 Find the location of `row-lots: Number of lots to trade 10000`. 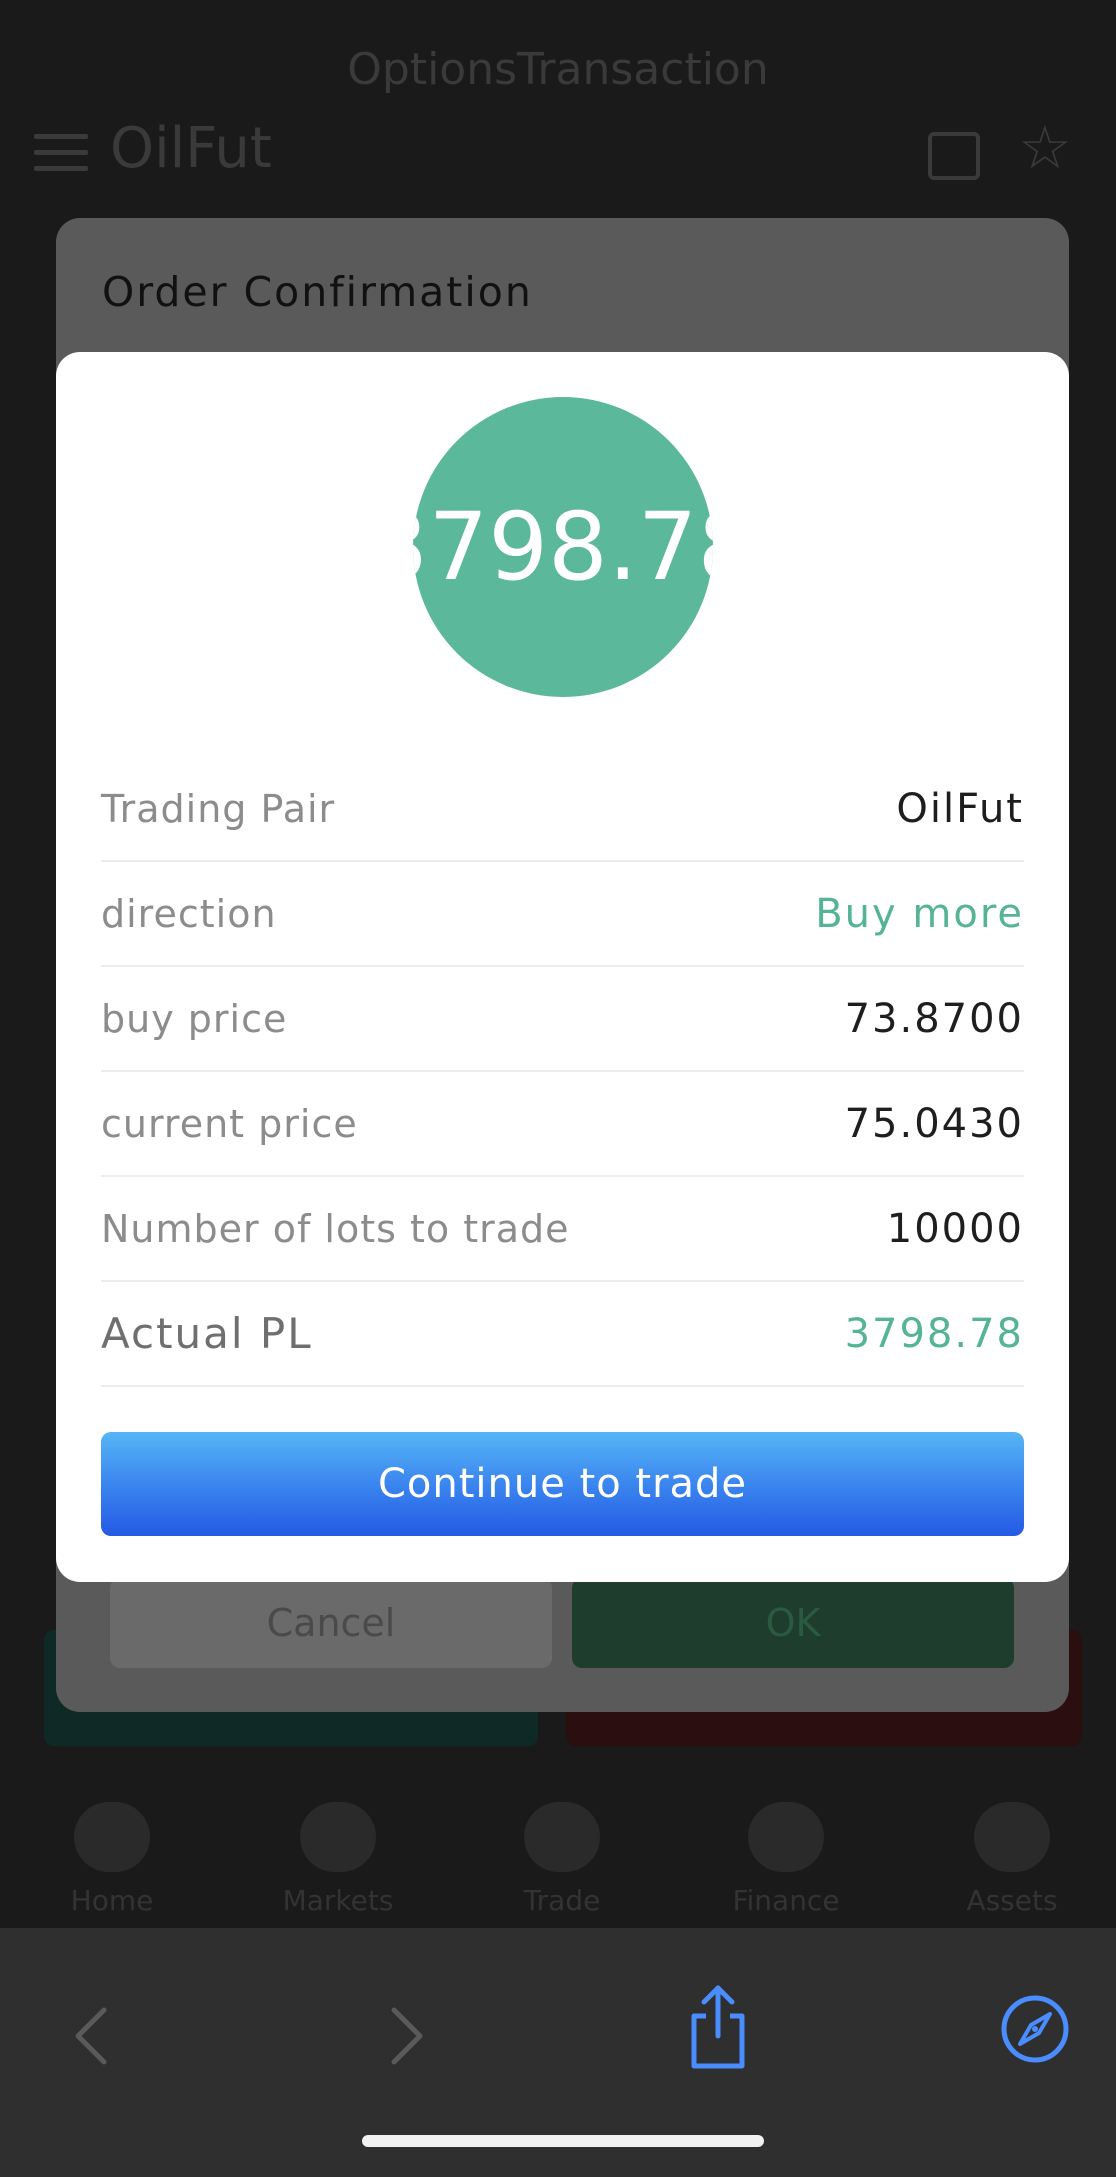

row-lots: Number of lots to trade 10000 is located at coordinates (562, 1229).